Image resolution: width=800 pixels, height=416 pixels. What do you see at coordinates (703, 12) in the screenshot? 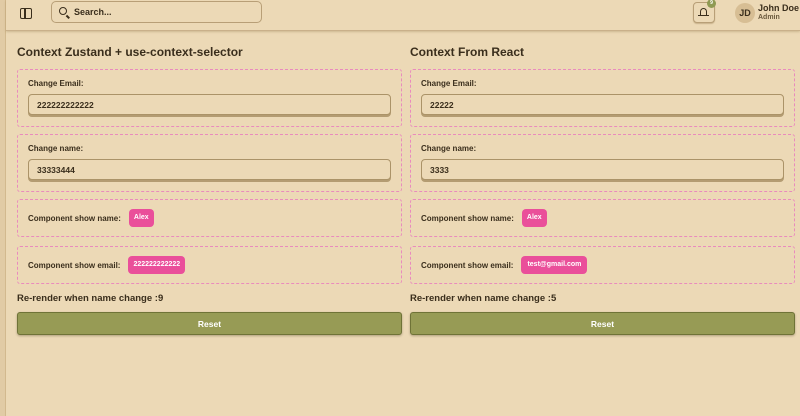
I see `bell-icon` at bounding box center [703, 12].